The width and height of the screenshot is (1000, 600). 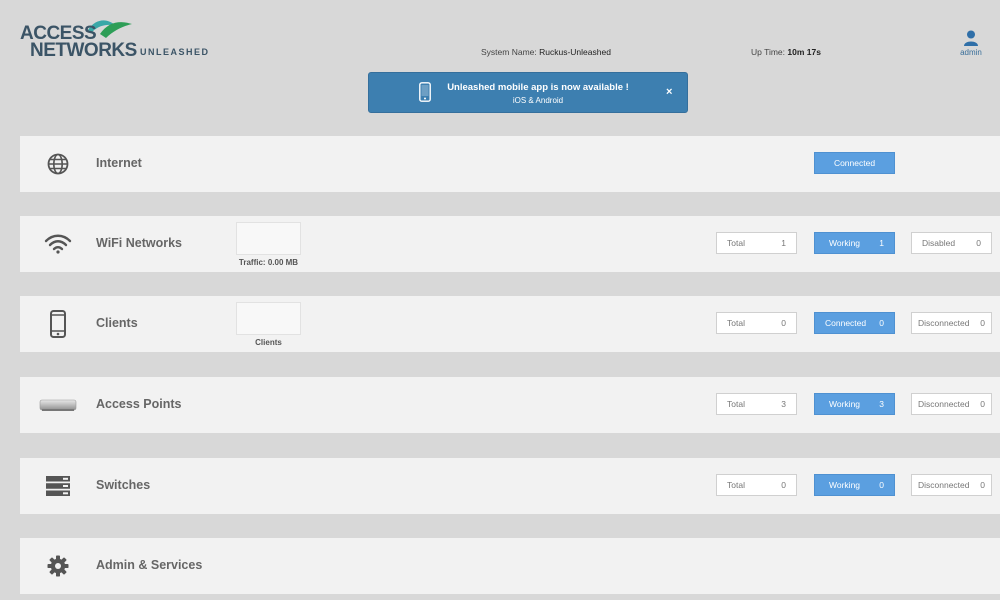 What do you see at coordinates (575, 52) in the screenshot?
I see `system-name-value: Ruckus-Unleashed` at bounding box center [575, 52].